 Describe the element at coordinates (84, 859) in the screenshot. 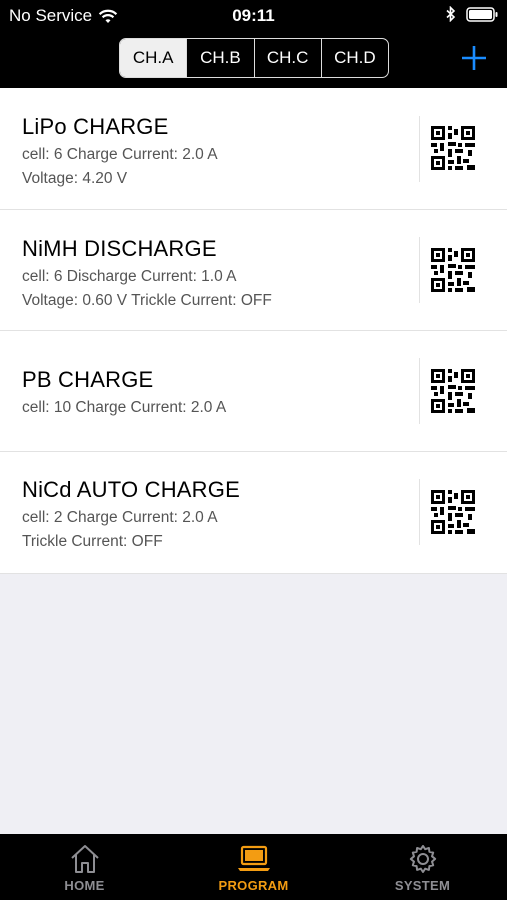

I see `home-icon` at that location.